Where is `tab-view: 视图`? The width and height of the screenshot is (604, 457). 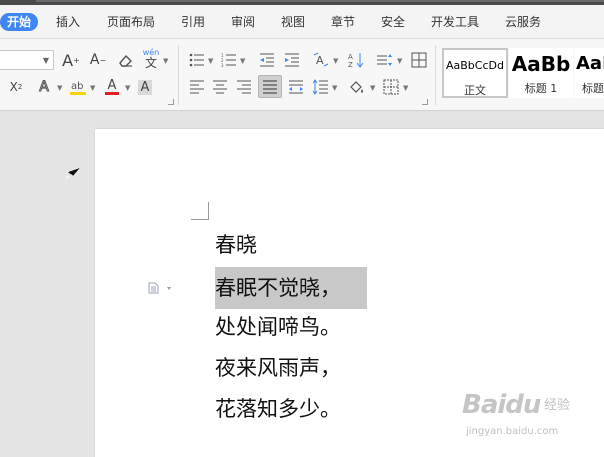 tab-view: 视图 is located at coordinates (293, 22).